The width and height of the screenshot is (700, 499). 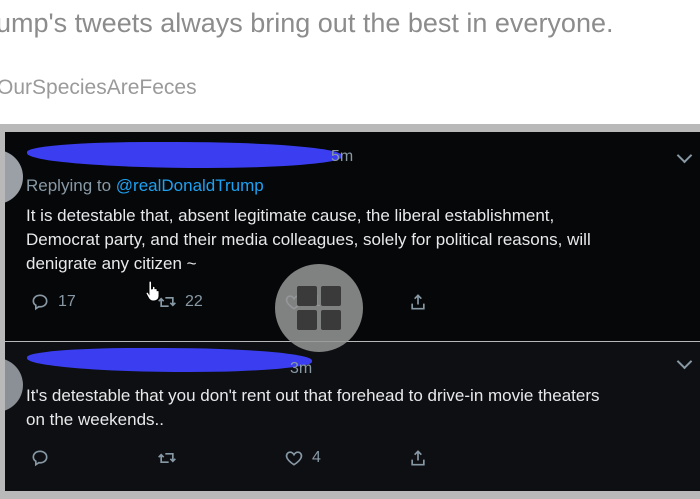 I want to click on replying-to: Replying to @realDonaldTrump, so click(x=145, y=186).